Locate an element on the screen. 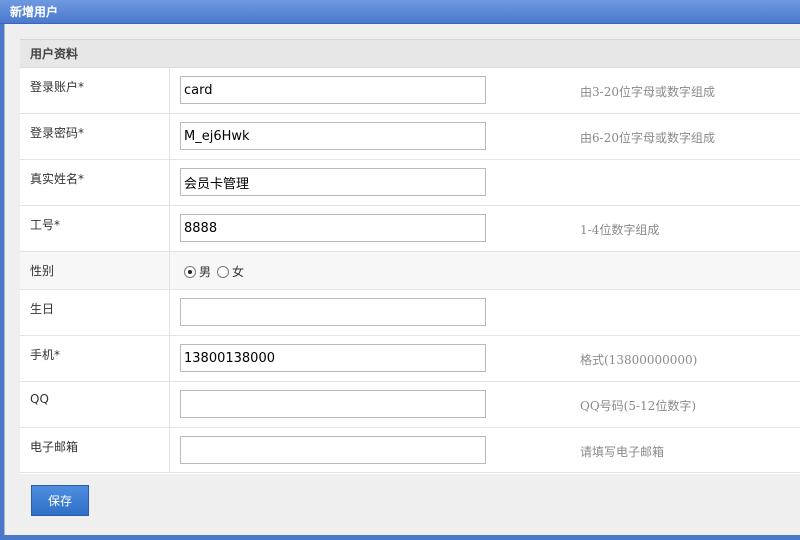 This screenshot has width=800, height=540. row-qq: QQ QQ号码(5-12位数字) is located at coordinates (410, 405).